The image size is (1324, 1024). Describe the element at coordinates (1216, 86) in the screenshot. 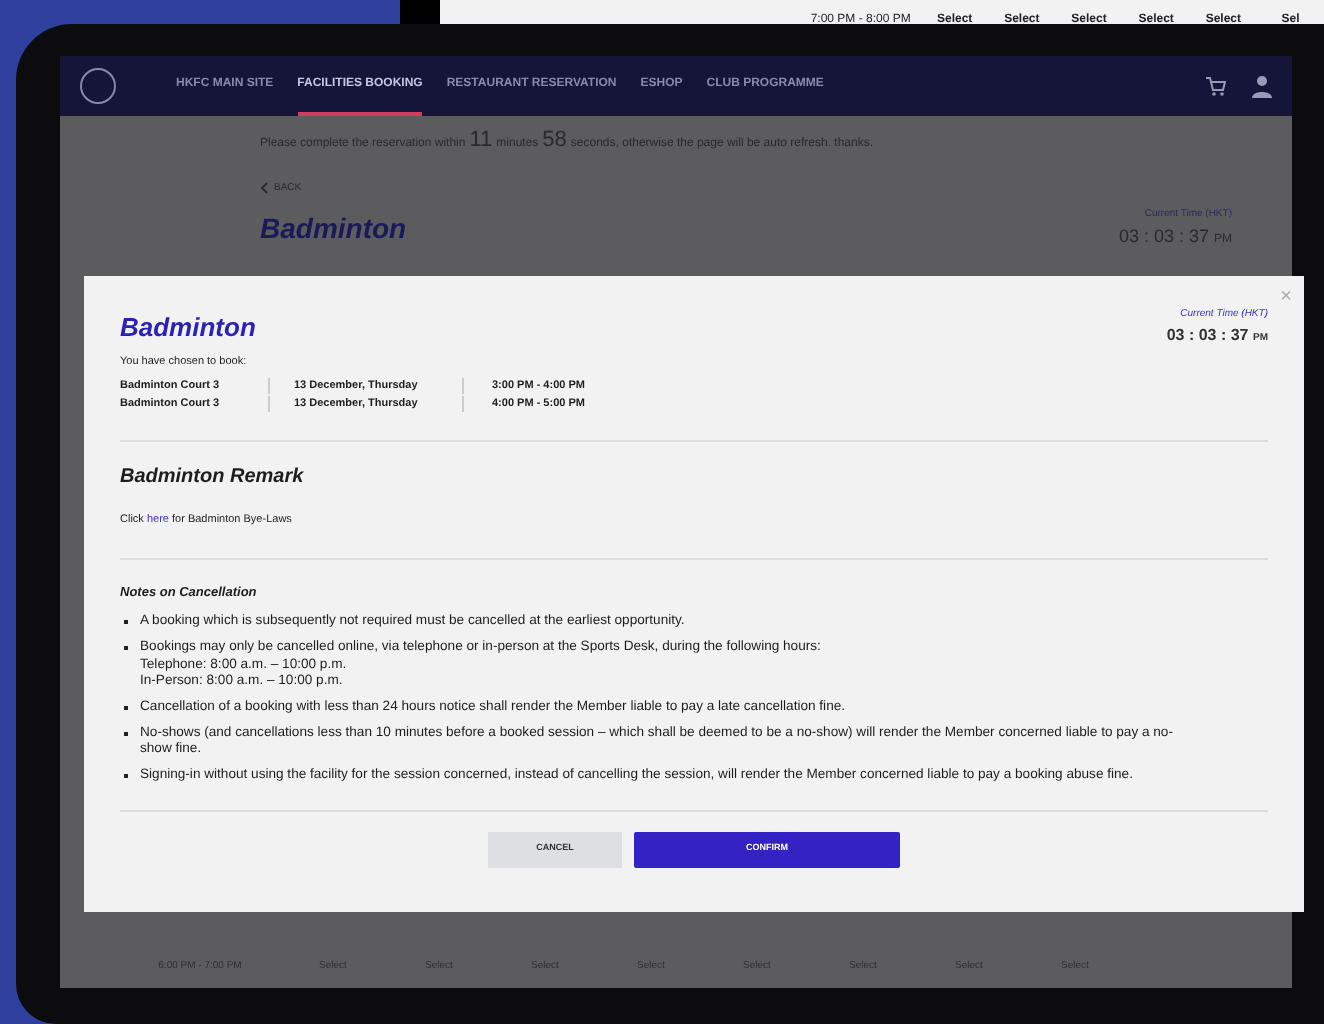

I see `cart-icon` at that location.